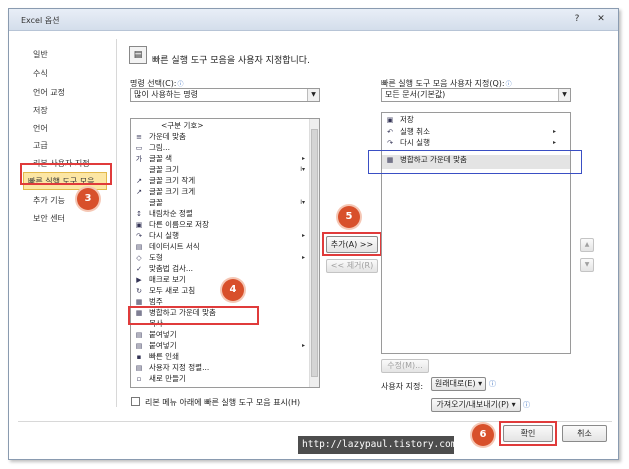 The height and width of the screenshot is (469, 629). What do you see at coordinates (483, 435) in the screenshot?
I see `step-badge-6: 6` at bounding box center [483, 435].